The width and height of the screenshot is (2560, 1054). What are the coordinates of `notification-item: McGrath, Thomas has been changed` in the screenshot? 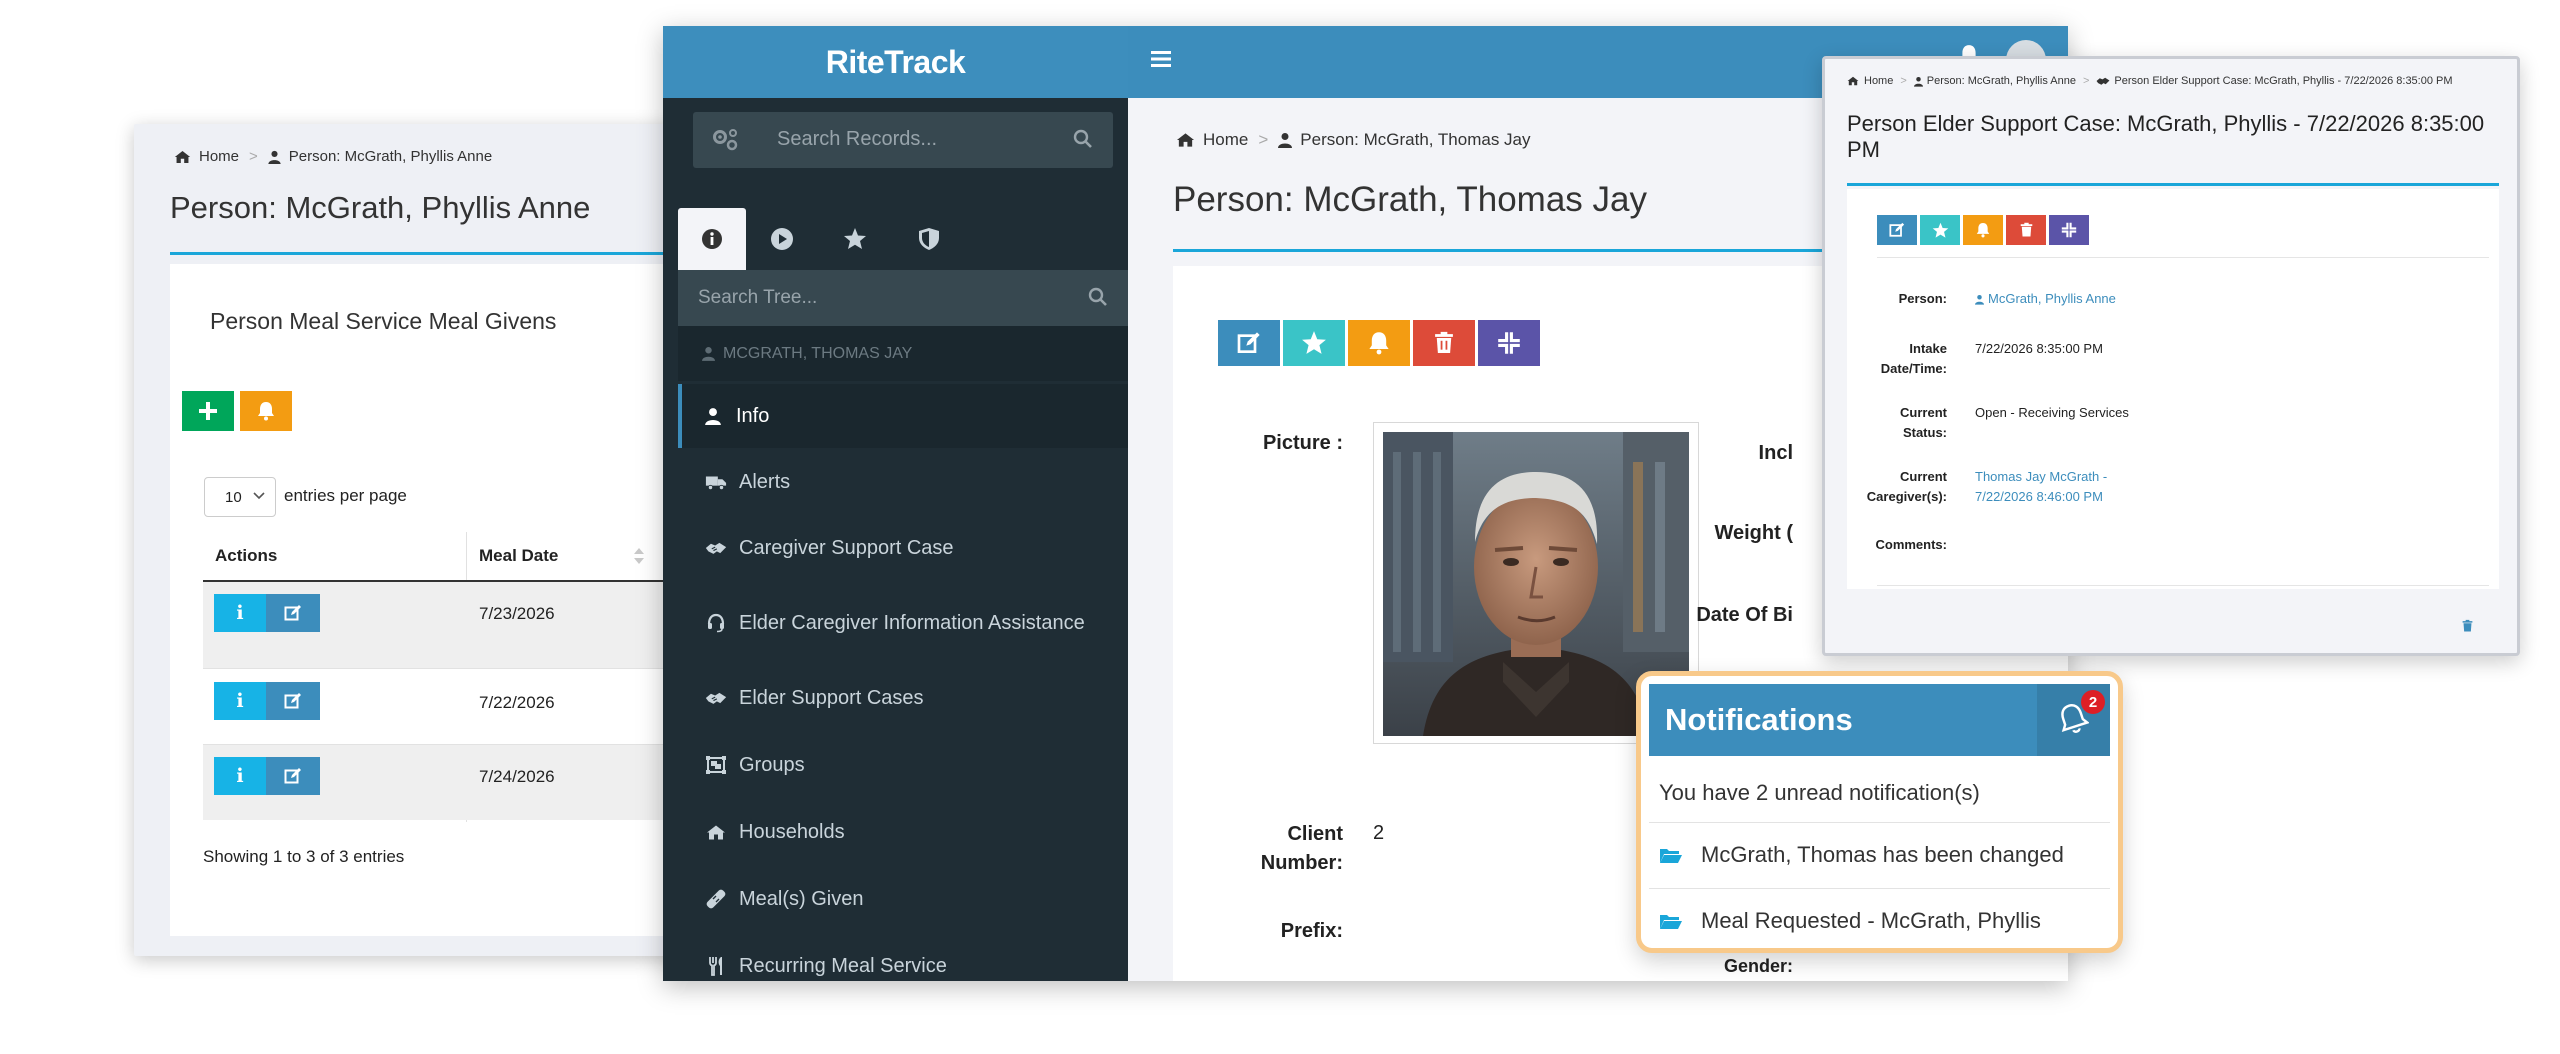 It's located at (1879, 855).